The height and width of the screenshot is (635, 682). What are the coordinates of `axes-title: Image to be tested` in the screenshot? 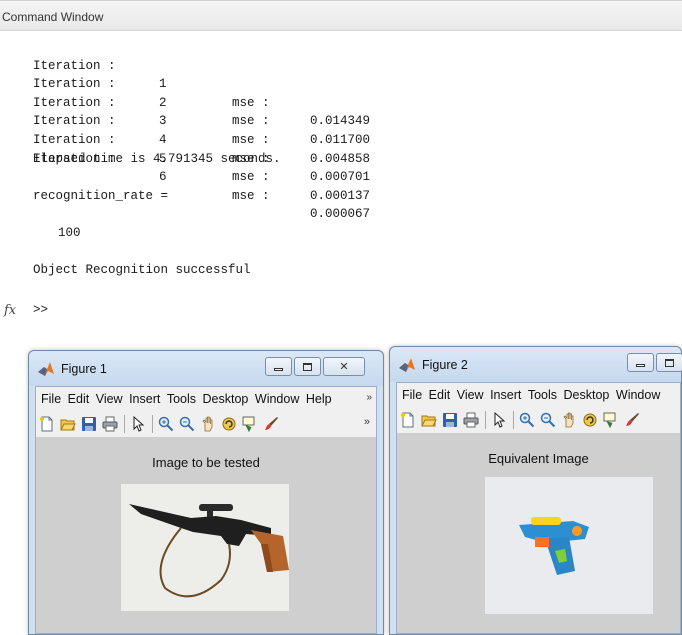 It's located at (206, 462).